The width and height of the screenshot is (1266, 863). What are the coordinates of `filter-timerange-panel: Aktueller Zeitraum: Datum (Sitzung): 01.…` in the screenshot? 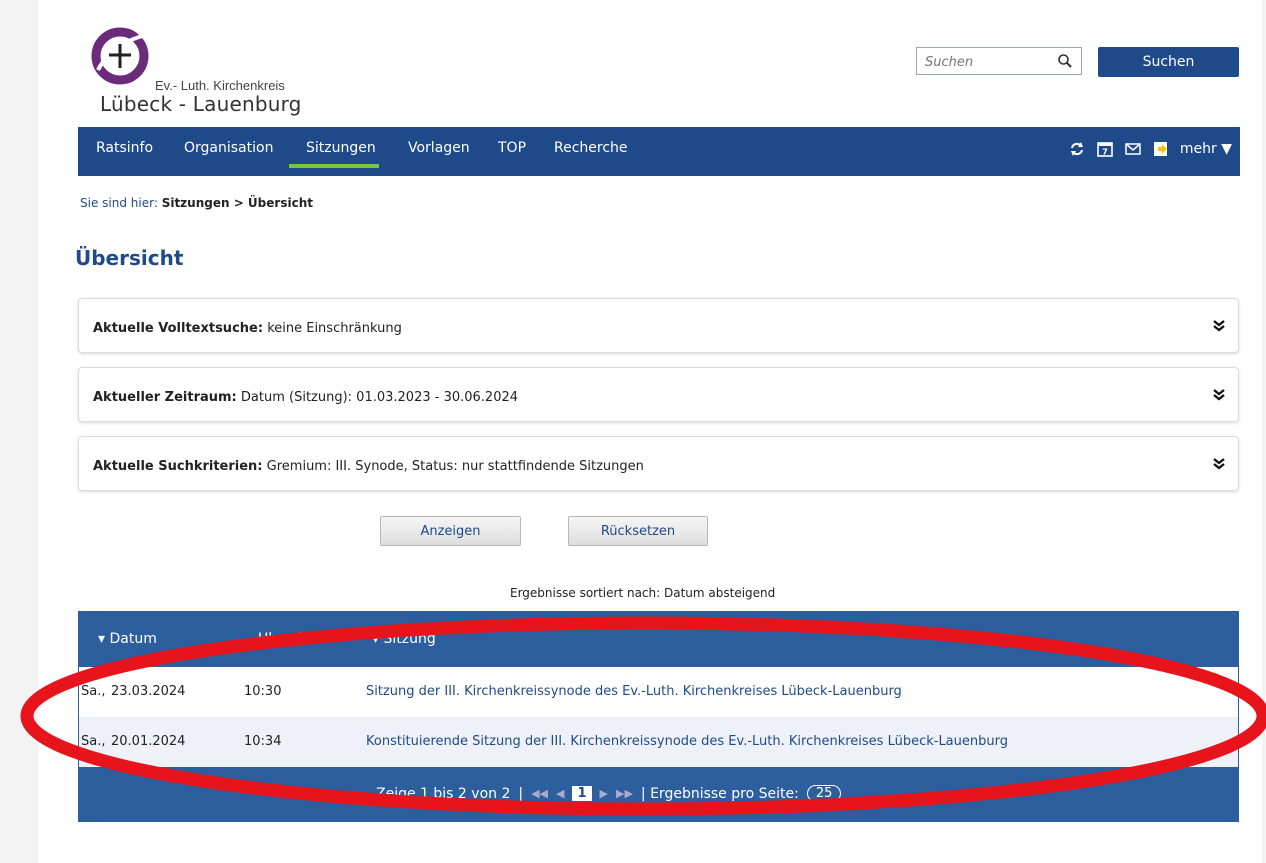 It's located at (658, 394).